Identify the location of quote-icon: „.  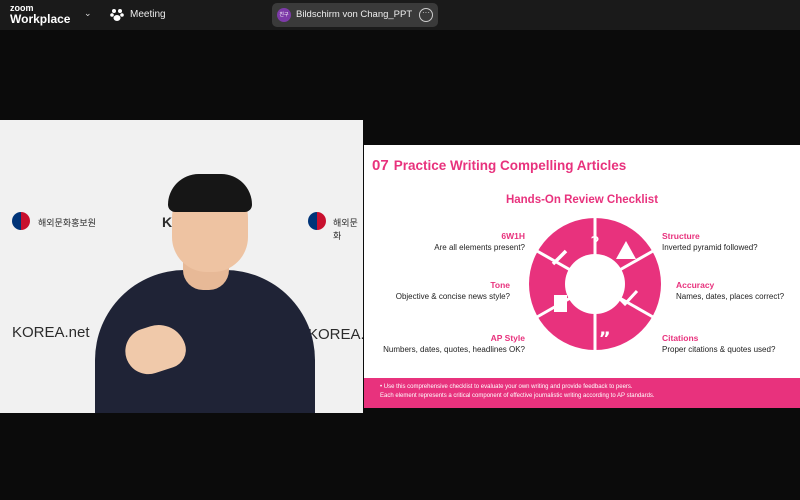
(605, 329).